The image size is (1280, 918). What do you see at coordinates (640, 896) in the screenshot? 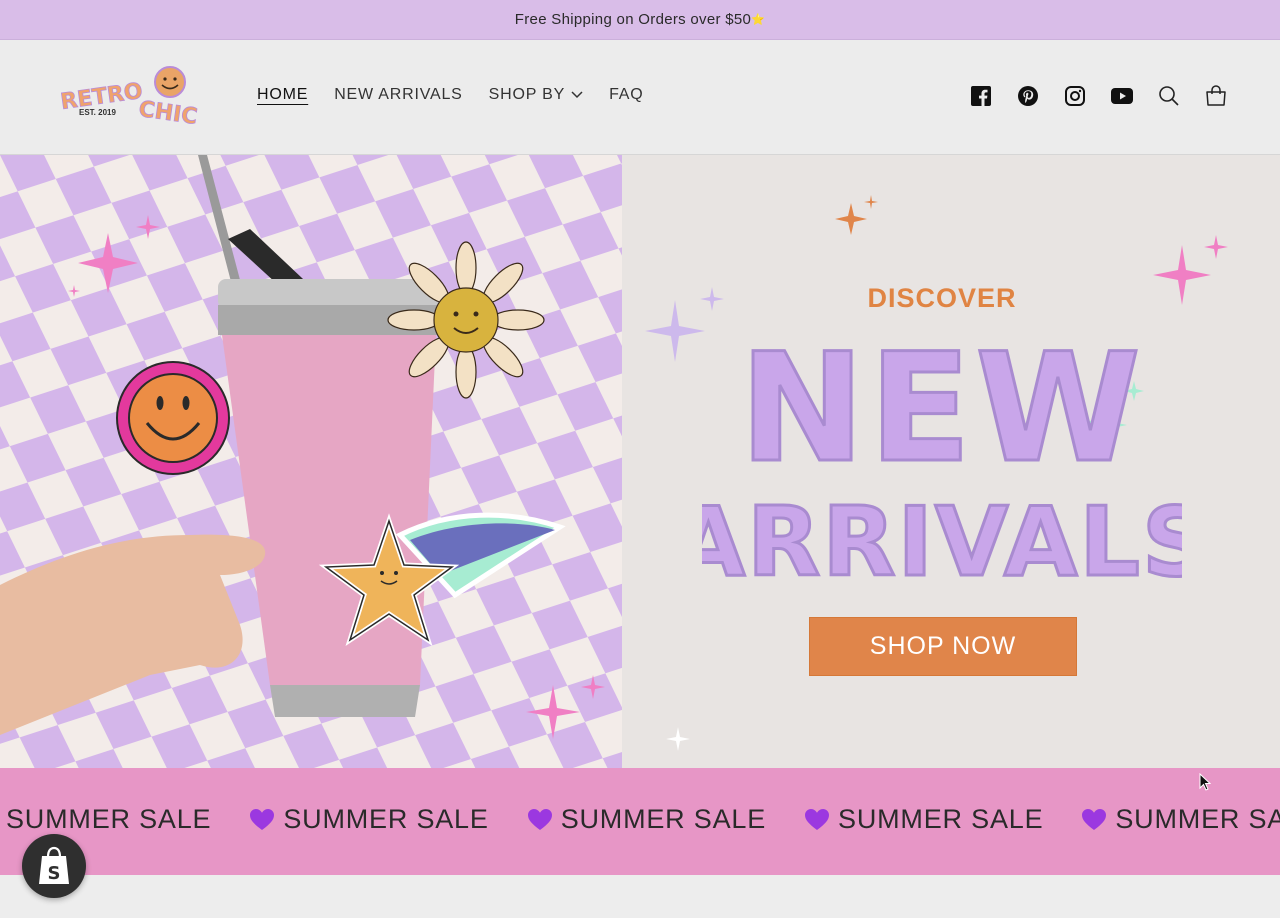
I see `next-section` at bounding box center [640, 896].